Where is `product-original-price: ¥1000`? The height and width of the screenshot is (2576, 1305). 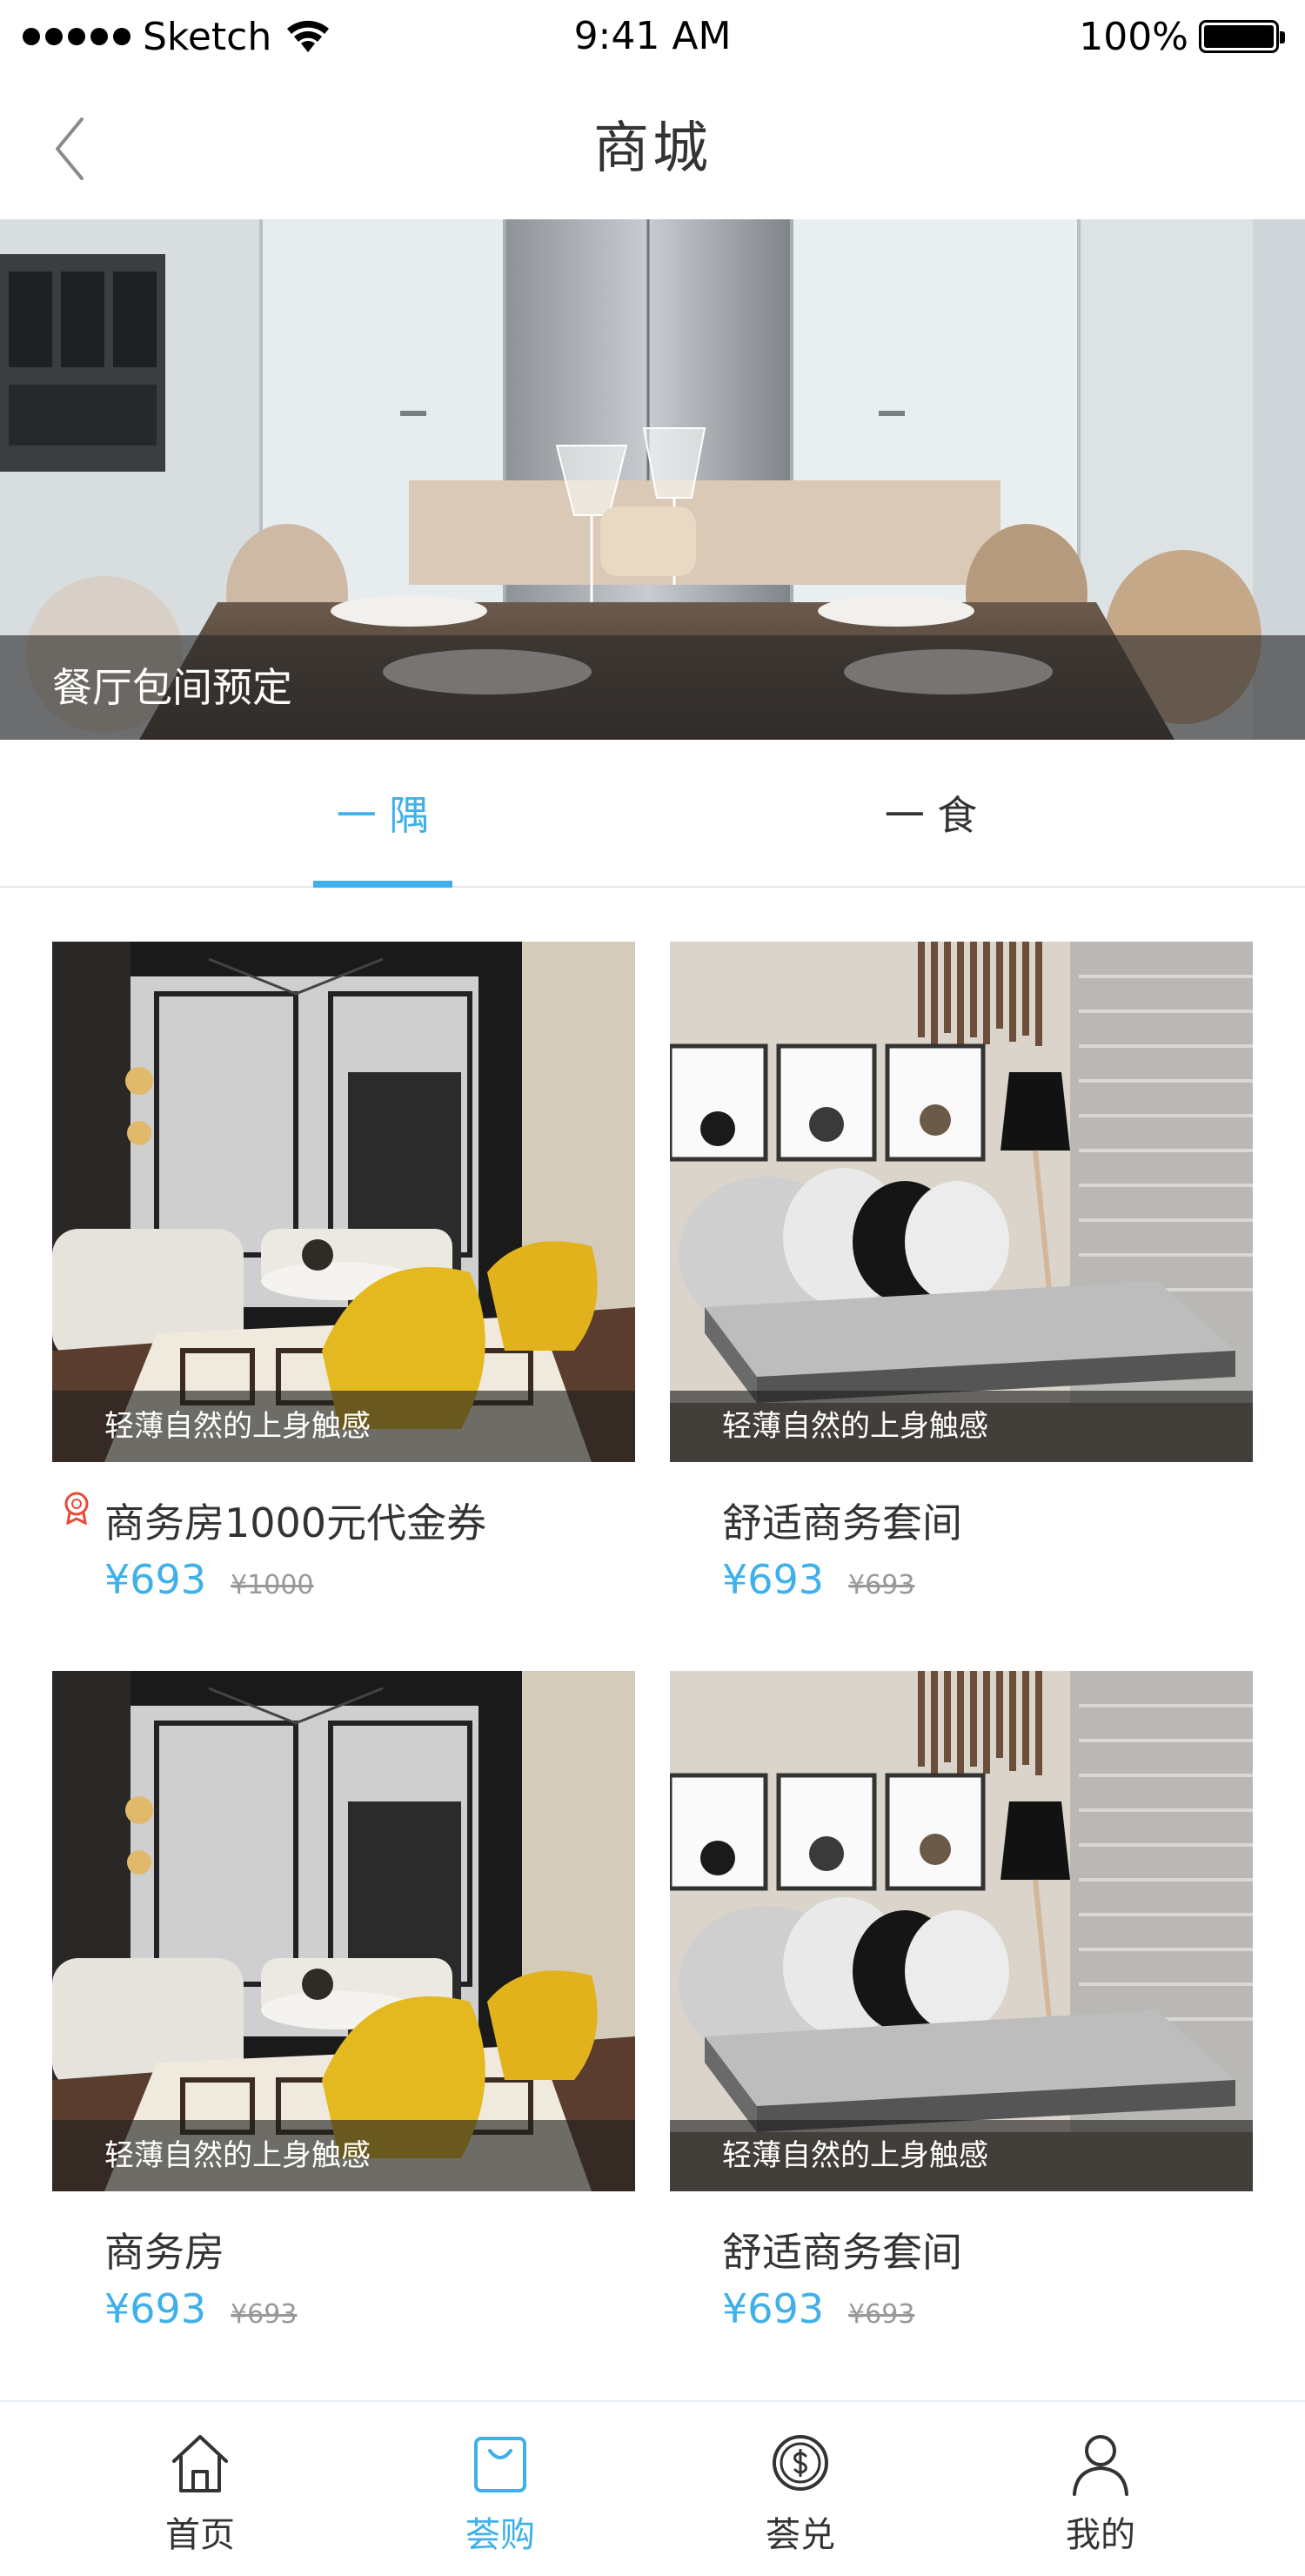
product-original-price: ¥1000 is located at coordinates (272, 1585).